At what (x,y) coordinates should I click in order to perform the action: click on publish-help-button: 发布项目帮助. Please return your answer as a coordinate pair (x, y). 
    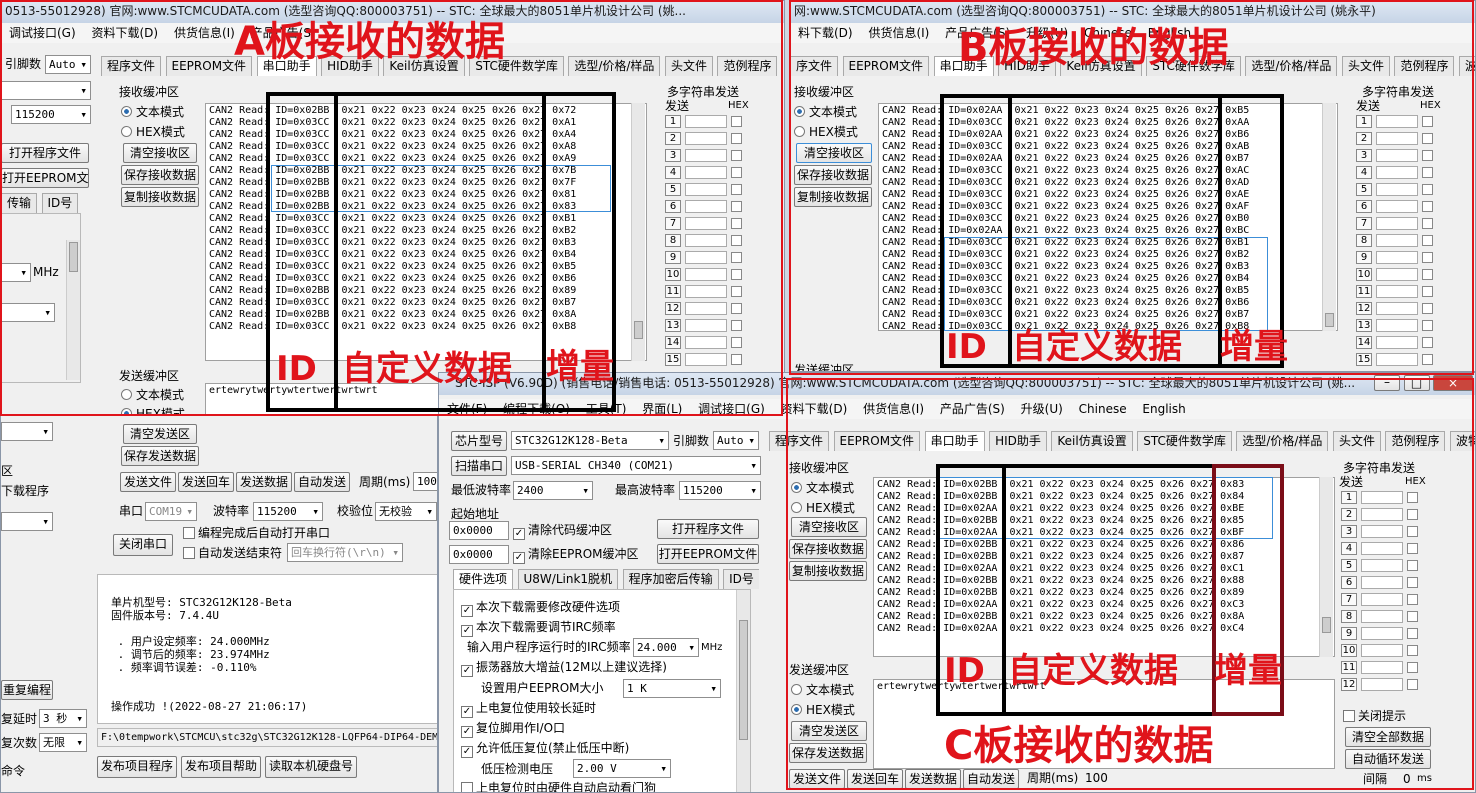
    Looking at the image, I should click on (221, 767).